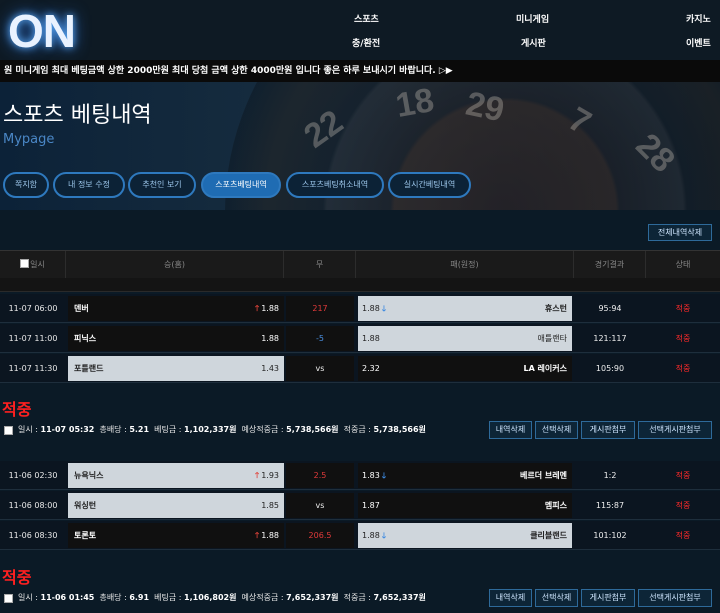  Describe the element at coordinates (543, 475) in the screenshot. I see `away-team: 베르더 브레멘` at that location.